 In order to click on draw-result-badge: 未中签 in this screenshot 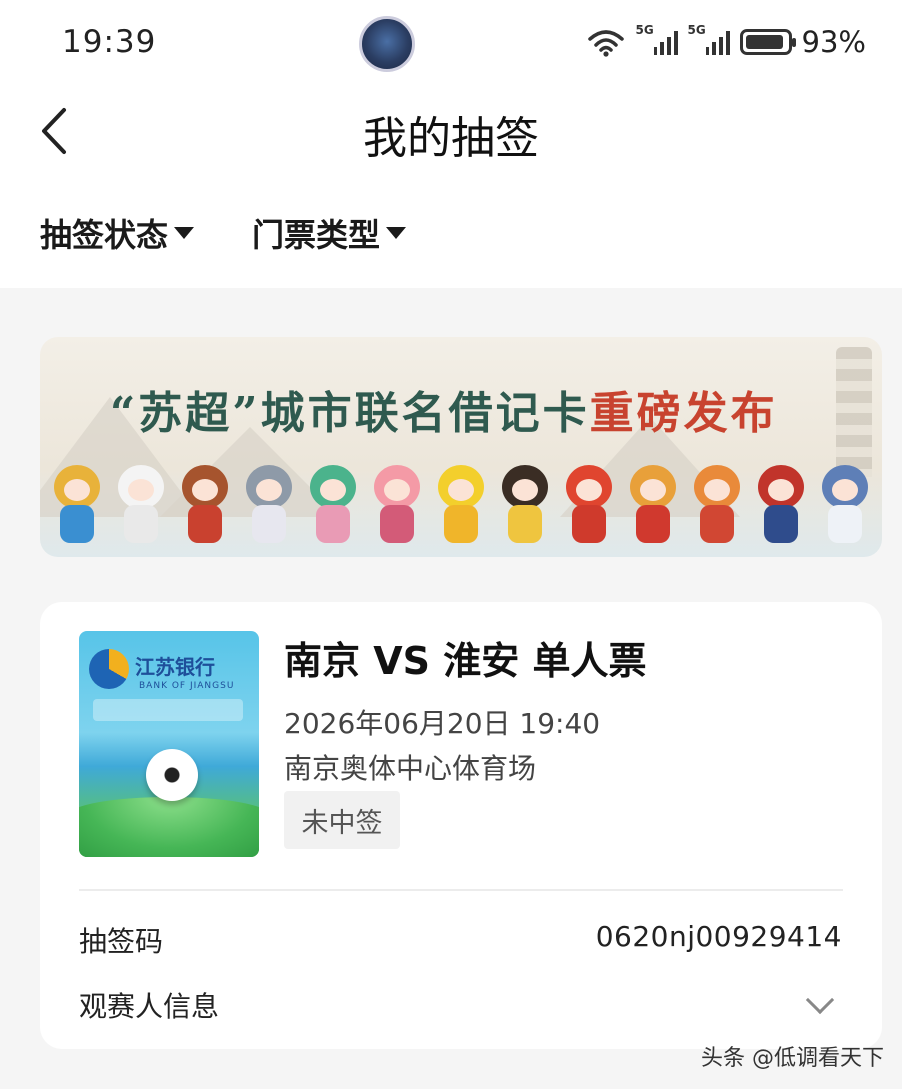, I will do `click(342, 820)`.